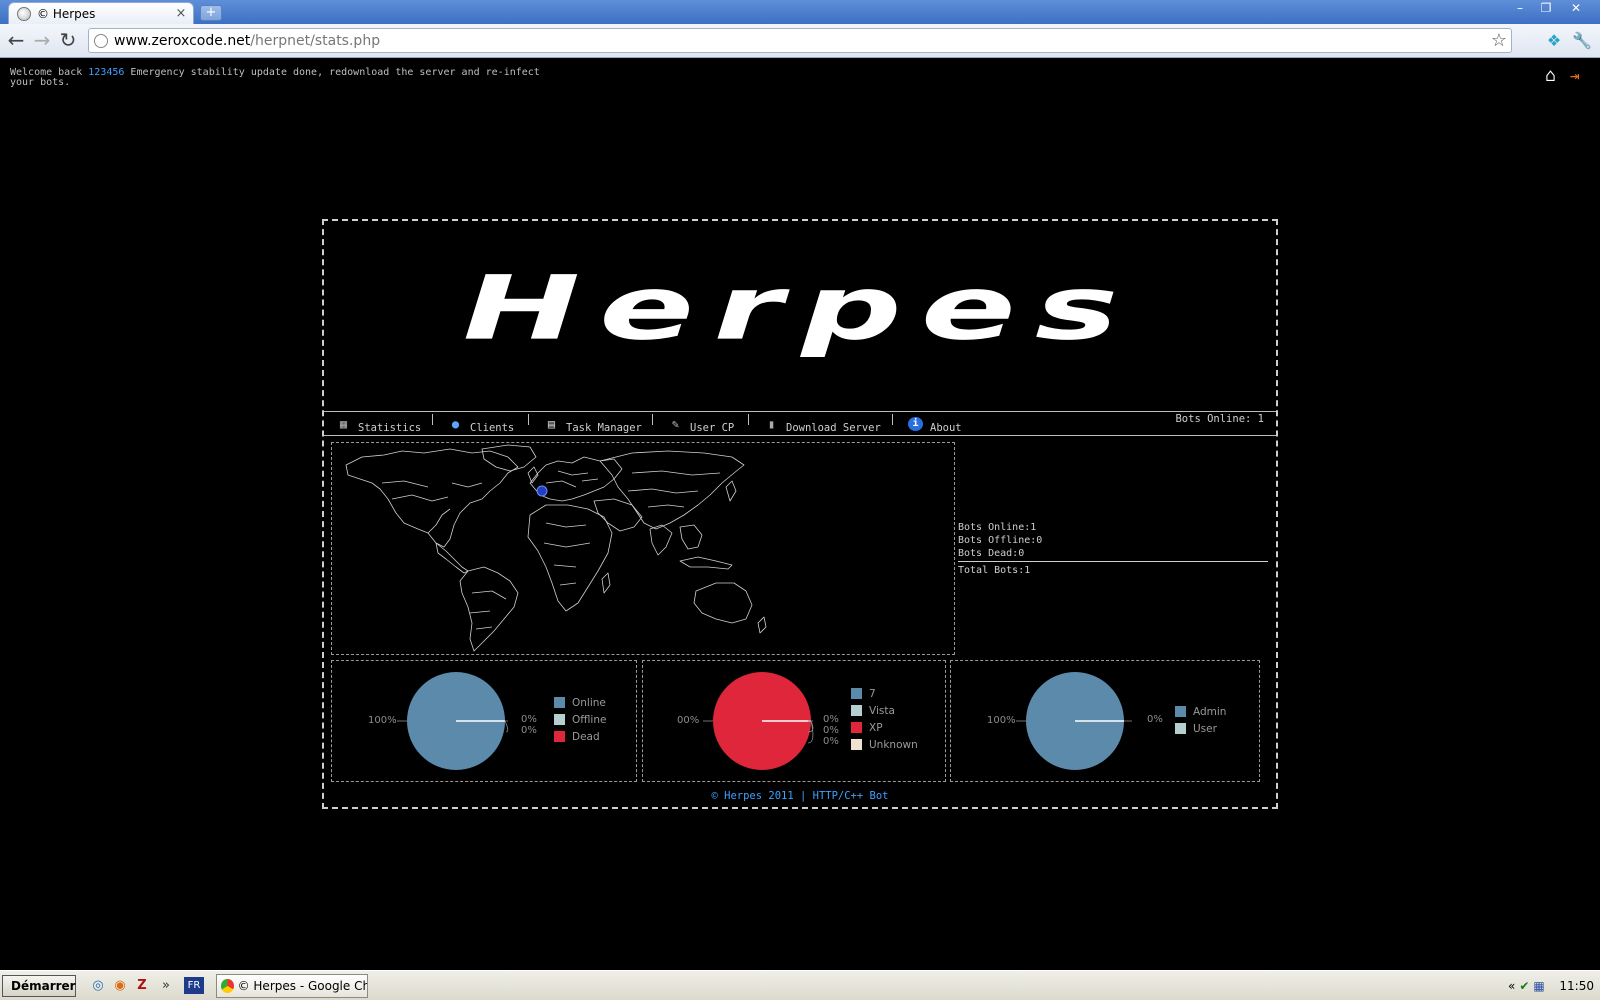 This screenshot has width=1600, height=1000. Describe the element at coordinates (831, 741) in the screenshot. I see `pie-label-small: 0%` at that location.